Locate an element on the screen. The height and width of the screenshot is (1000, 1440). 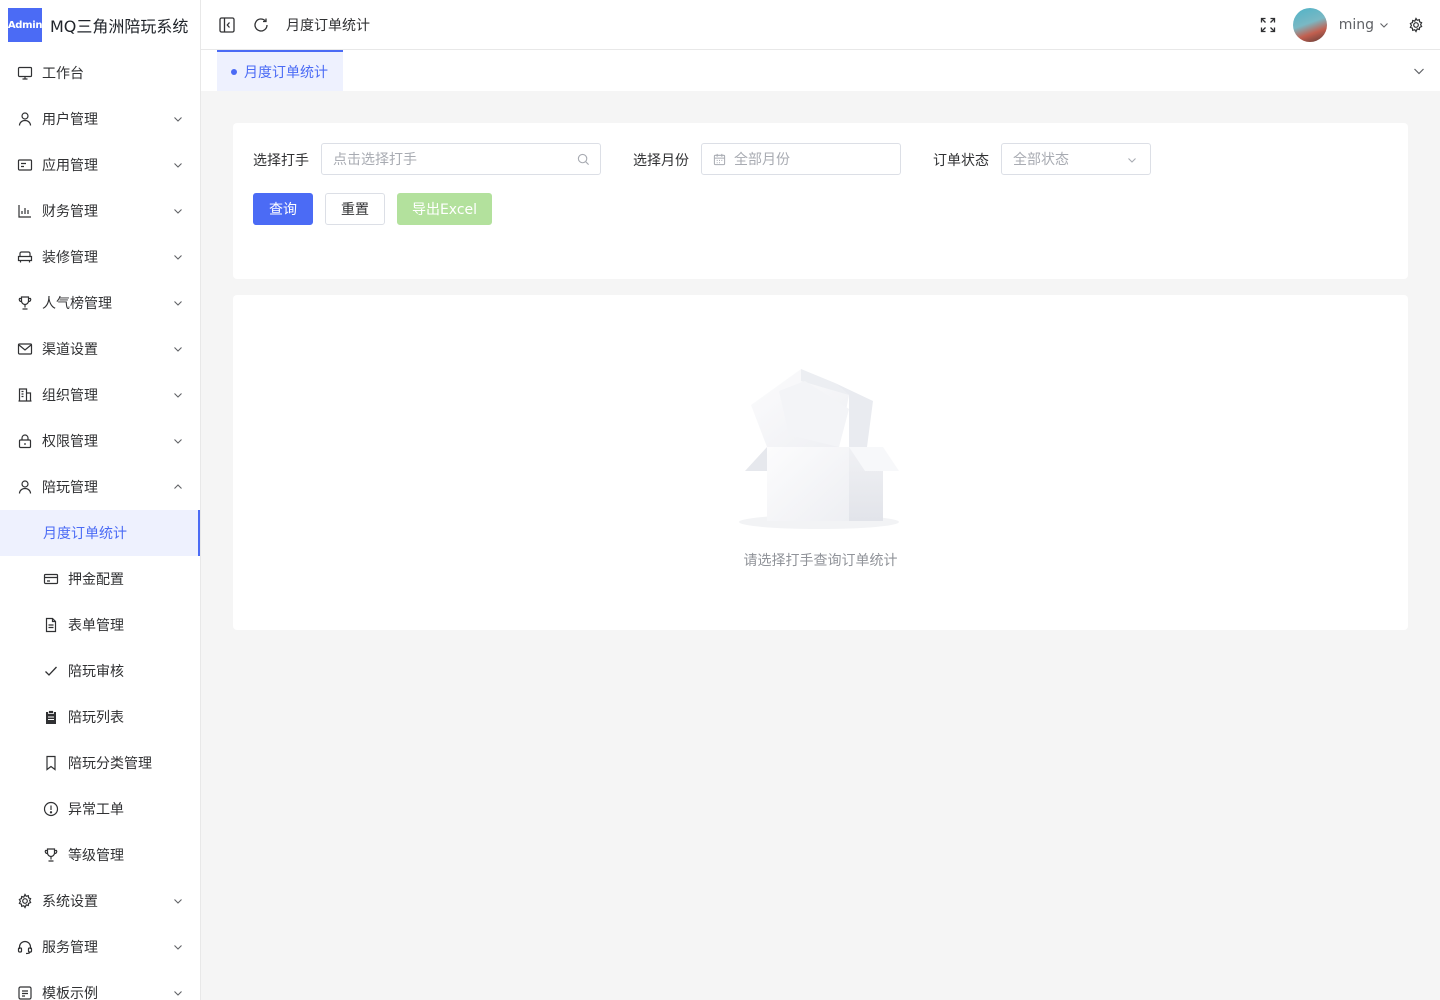
calendar-icon is located at coordinates (719, 159).